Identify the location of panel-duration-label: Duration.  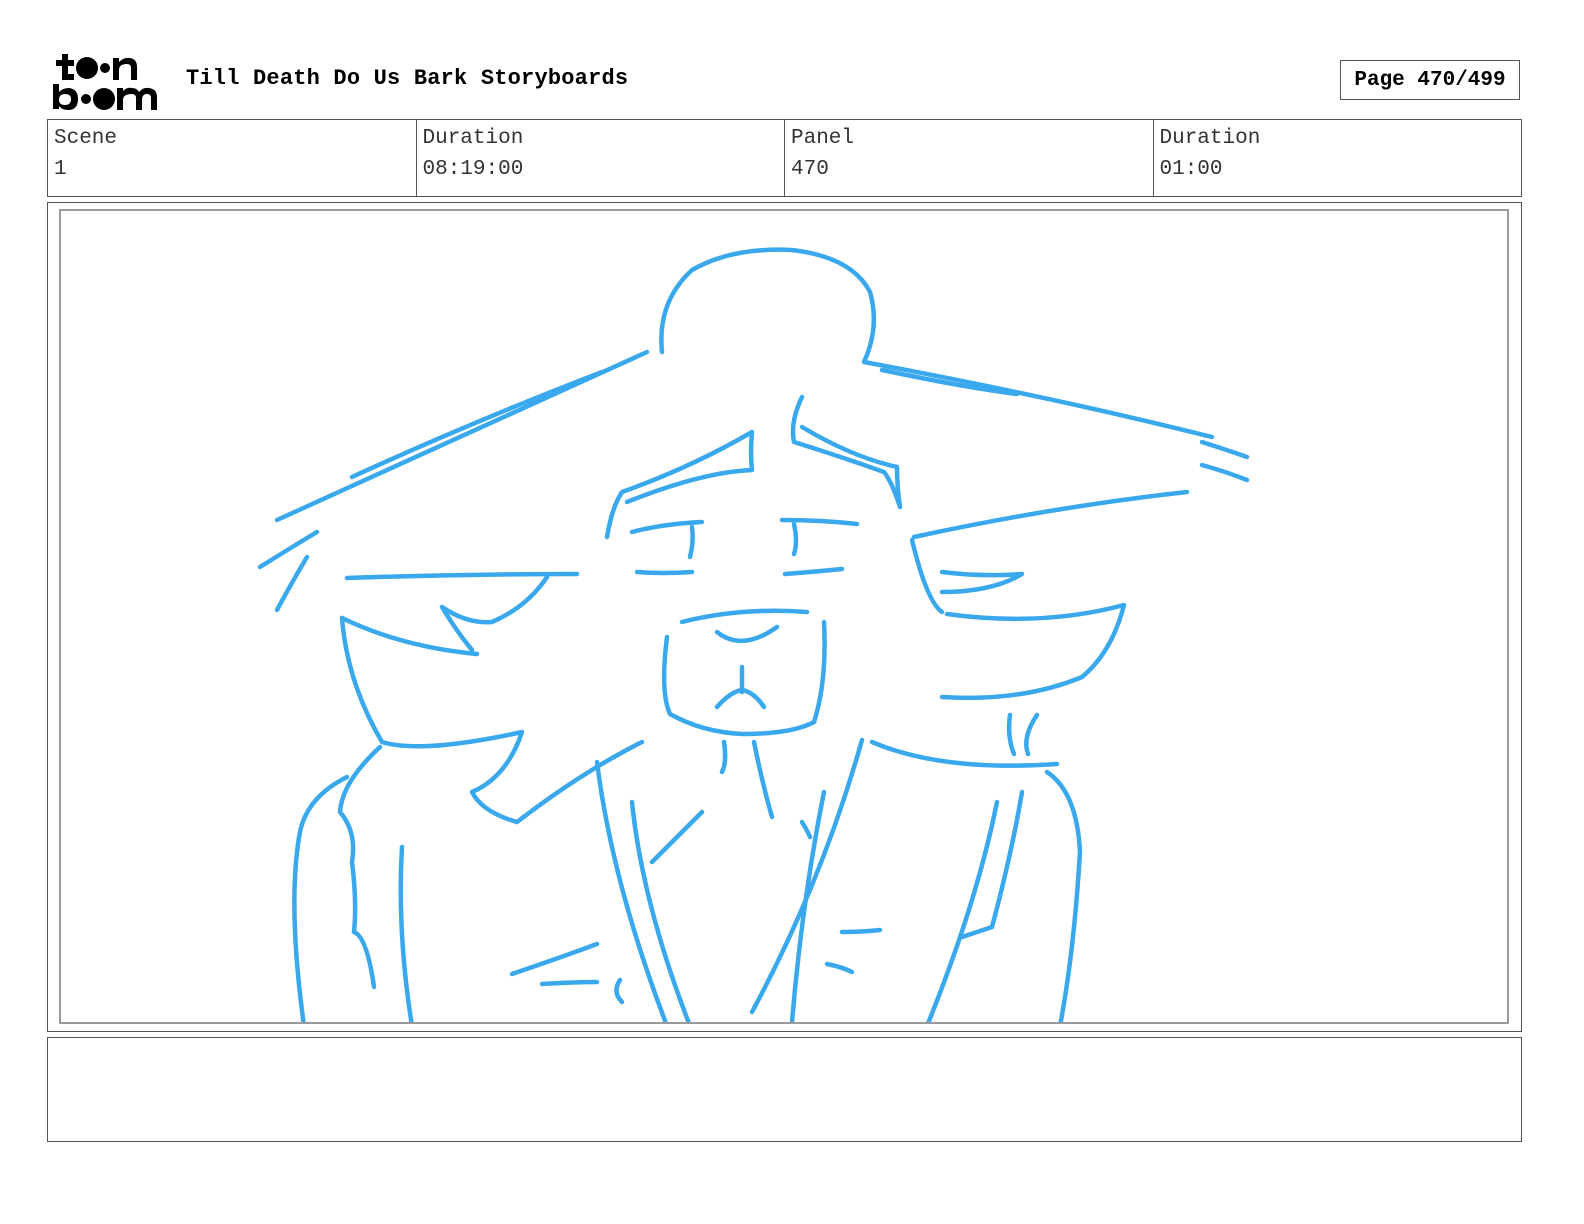
(1210, 138).